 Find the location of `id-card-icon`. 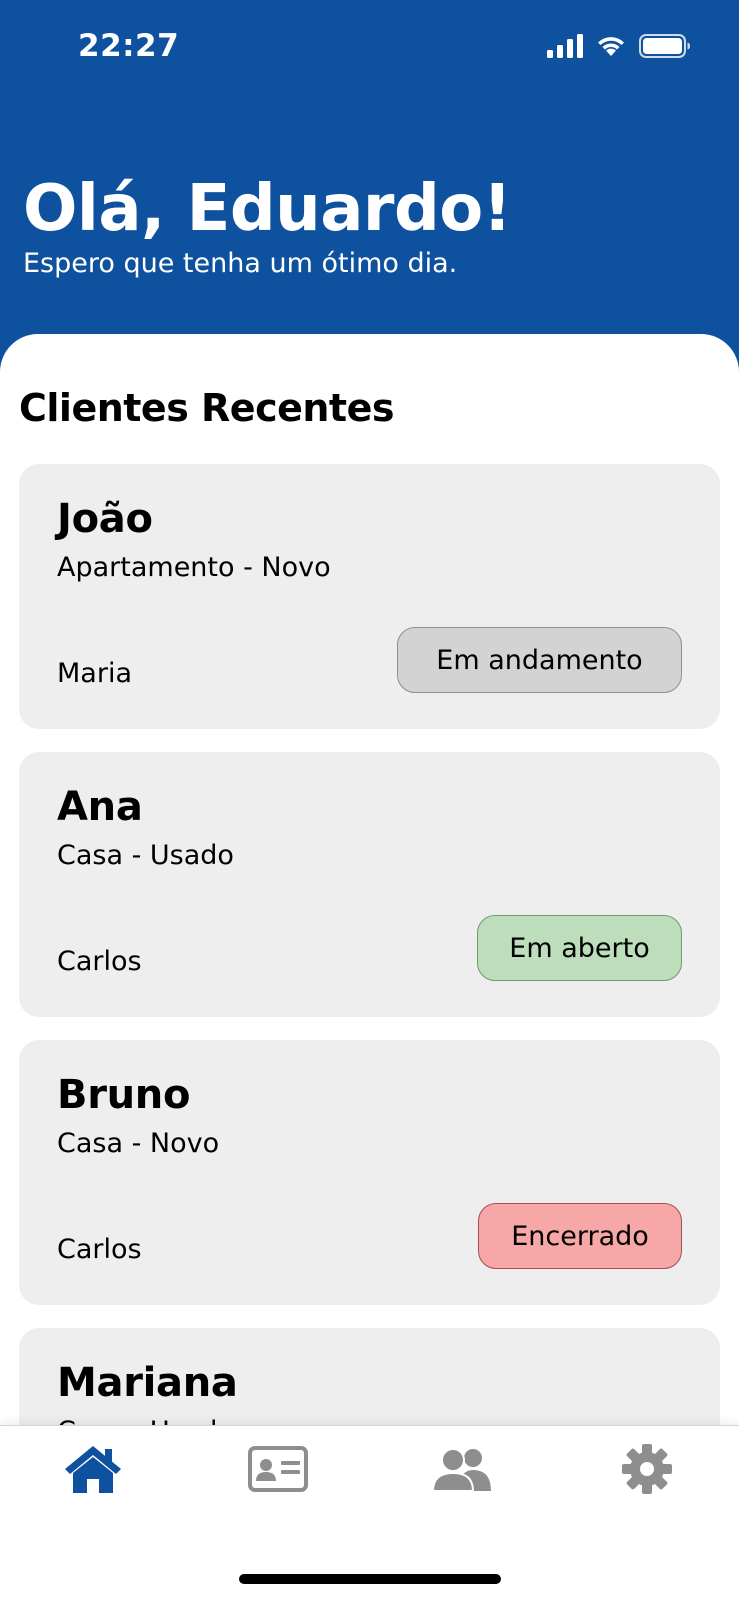

id-card-icon is located at coordinates (278, 1469).